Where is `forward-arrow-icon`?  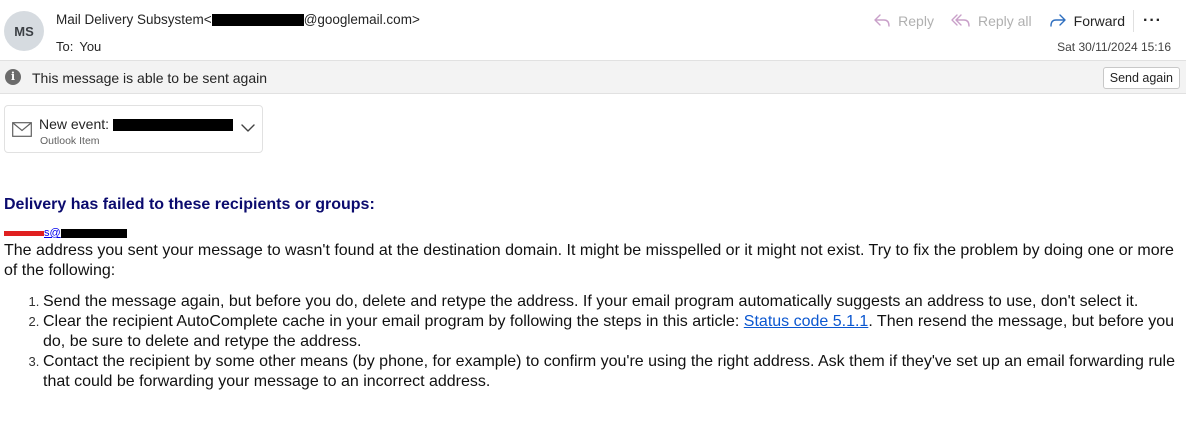
forward-arrow-icon is located at coordinates (1057, 20).